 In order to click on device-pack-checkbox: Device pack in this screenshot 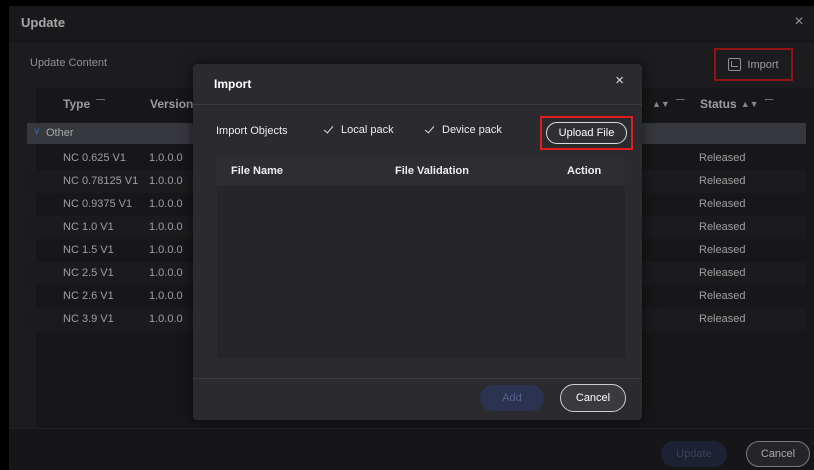, I will do `click(463, 130)`.